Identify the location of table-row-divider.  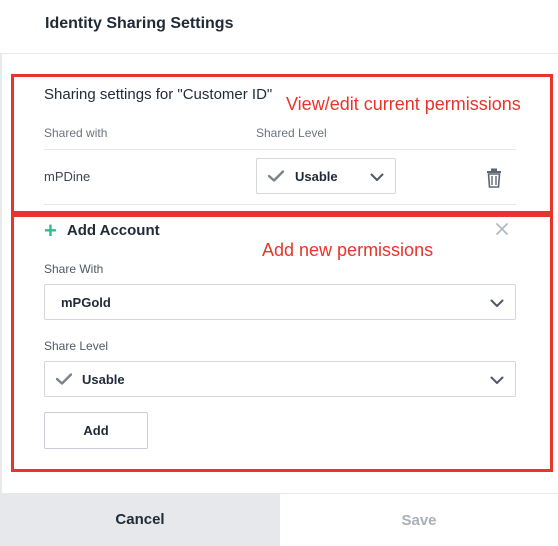
(280, 204).